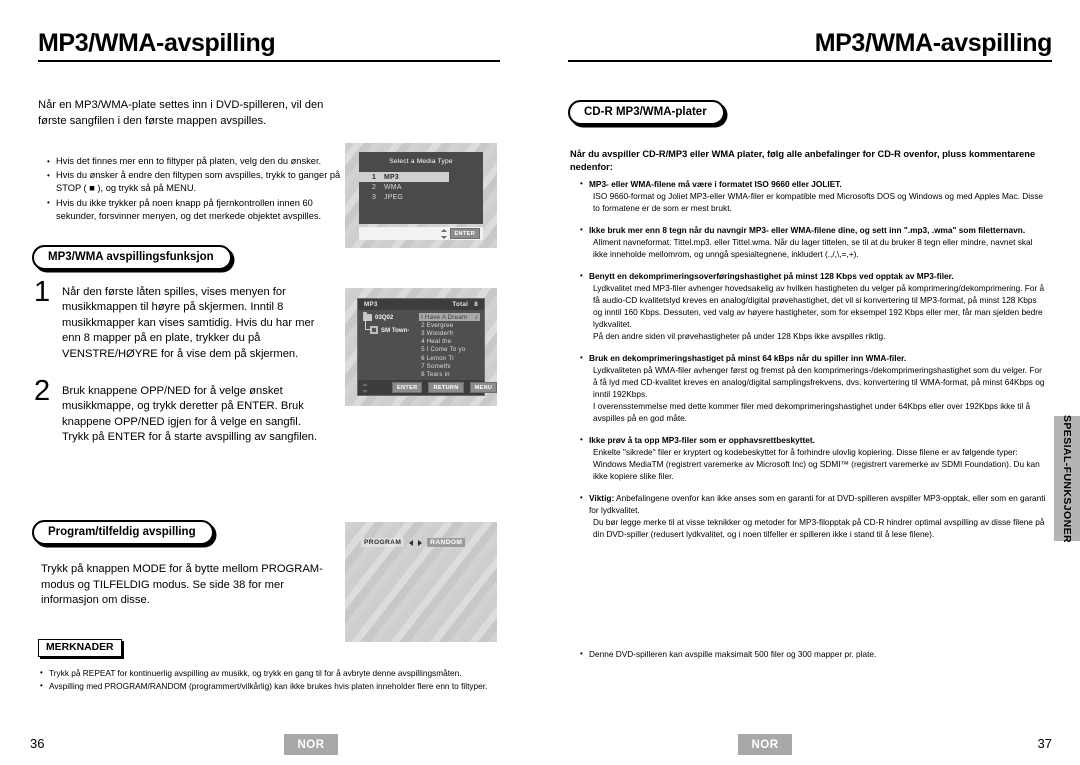 The width and height of the screenshot is (1080, 765). What do you see at coordinates (423, 333) in the screenshot?
I see `track-index: 3` at bounding box center [423, 333].